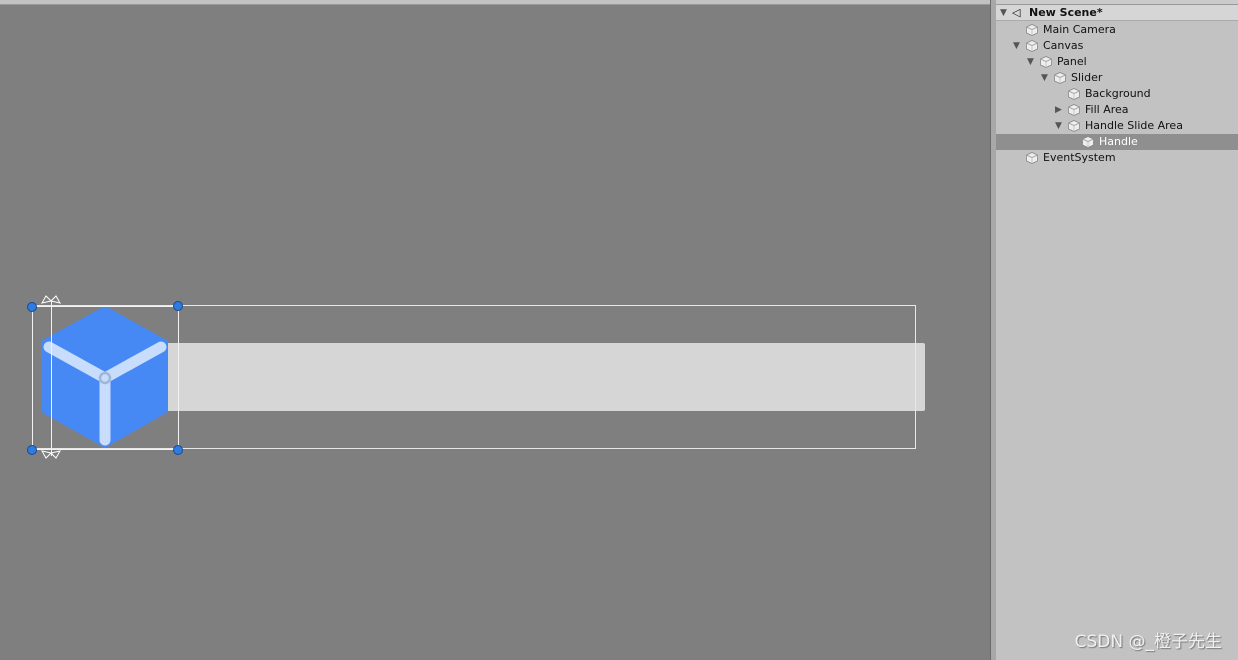  What do you see at coordinates (1148, 642) in the screenshot?
I see `watermark: CSDN @_橙子先生` at bounding box center [1148, 642].